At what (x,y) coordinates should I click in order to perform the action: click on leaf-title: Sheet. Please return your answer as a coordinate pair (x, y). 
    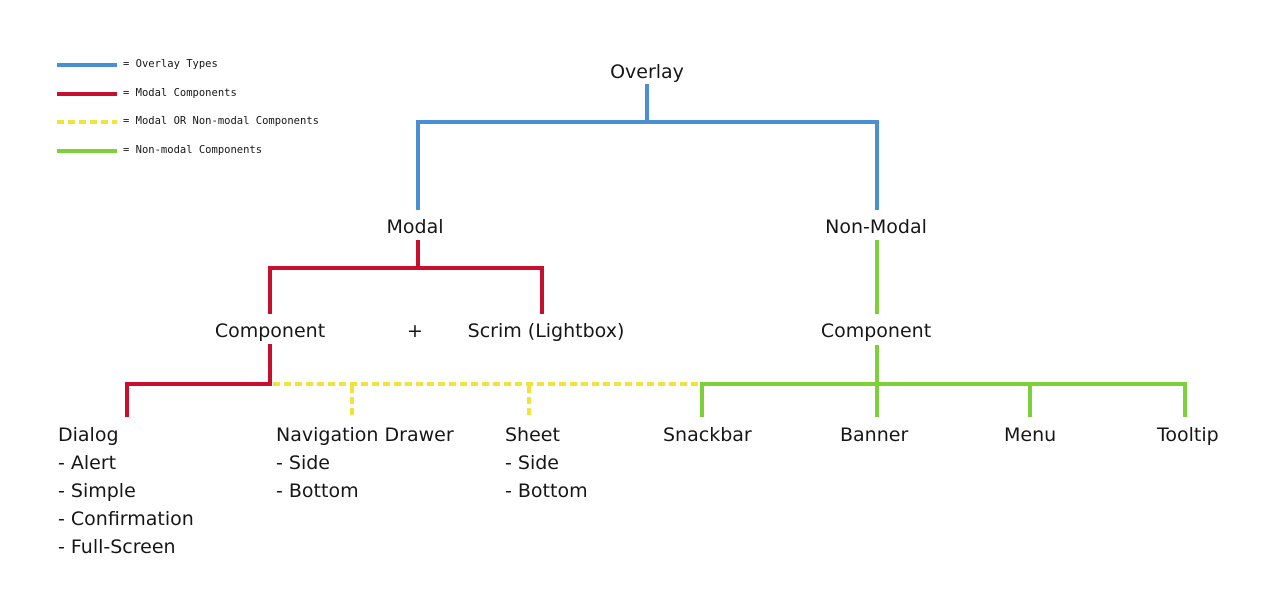
    Looking at the image, I should click on (532, 435).